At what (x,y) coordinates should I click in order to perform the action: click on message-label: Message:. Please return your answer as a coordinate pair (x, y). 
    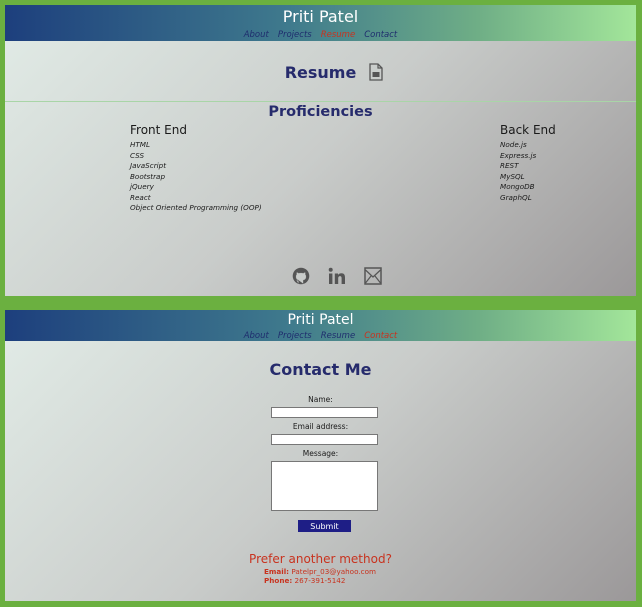
    Looking at the image, I should click on (320, 453).